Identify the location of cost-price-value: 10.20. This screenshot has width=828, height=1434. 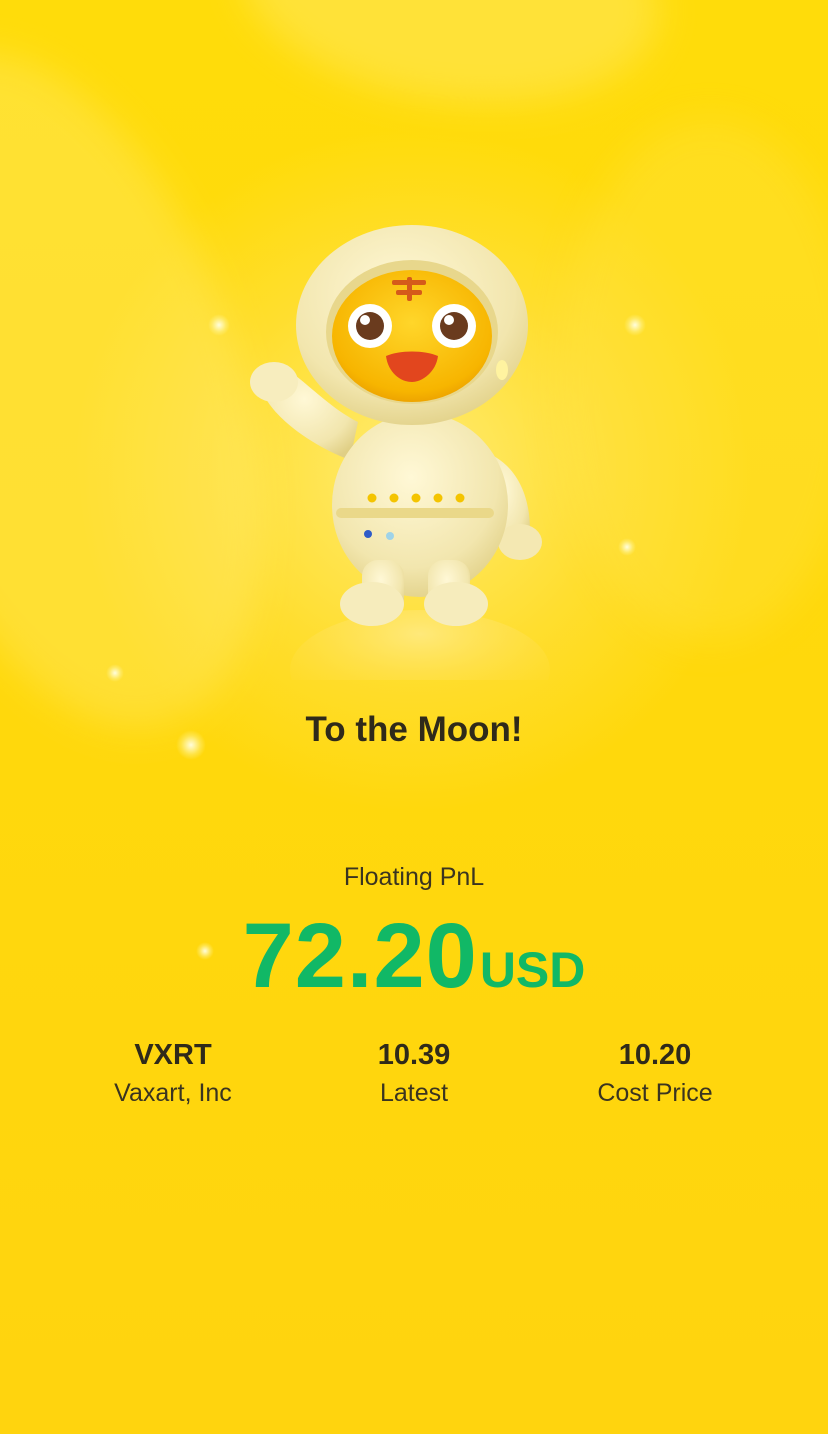
(655, 1055).